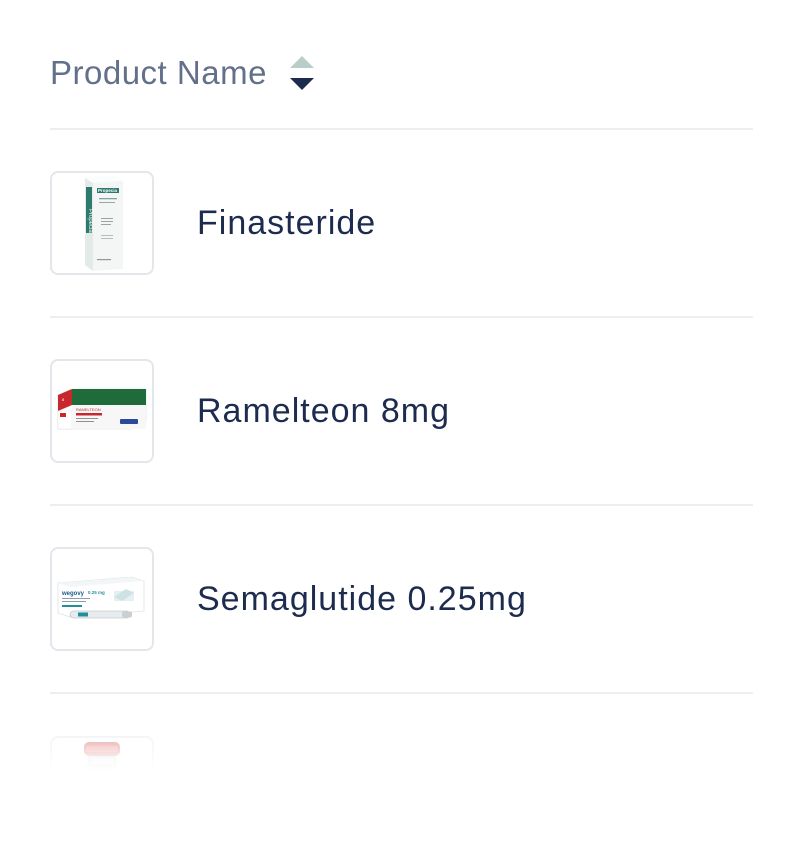  I want to click on svg-text: 0.25 mg, so click(96, 592).